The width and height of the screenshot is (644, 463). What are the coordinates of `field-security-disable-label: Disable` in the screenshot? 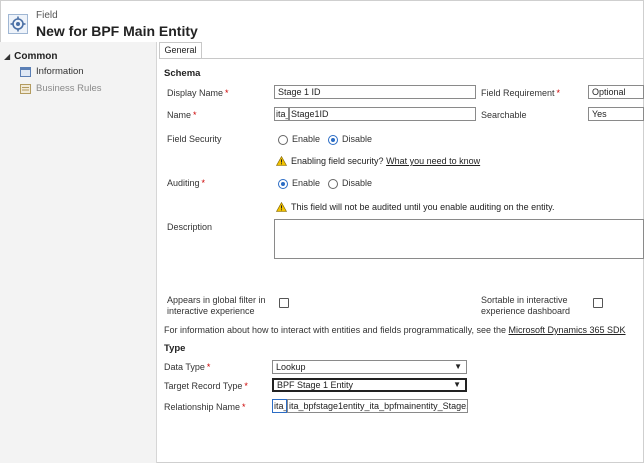 It's located at (357, 139).